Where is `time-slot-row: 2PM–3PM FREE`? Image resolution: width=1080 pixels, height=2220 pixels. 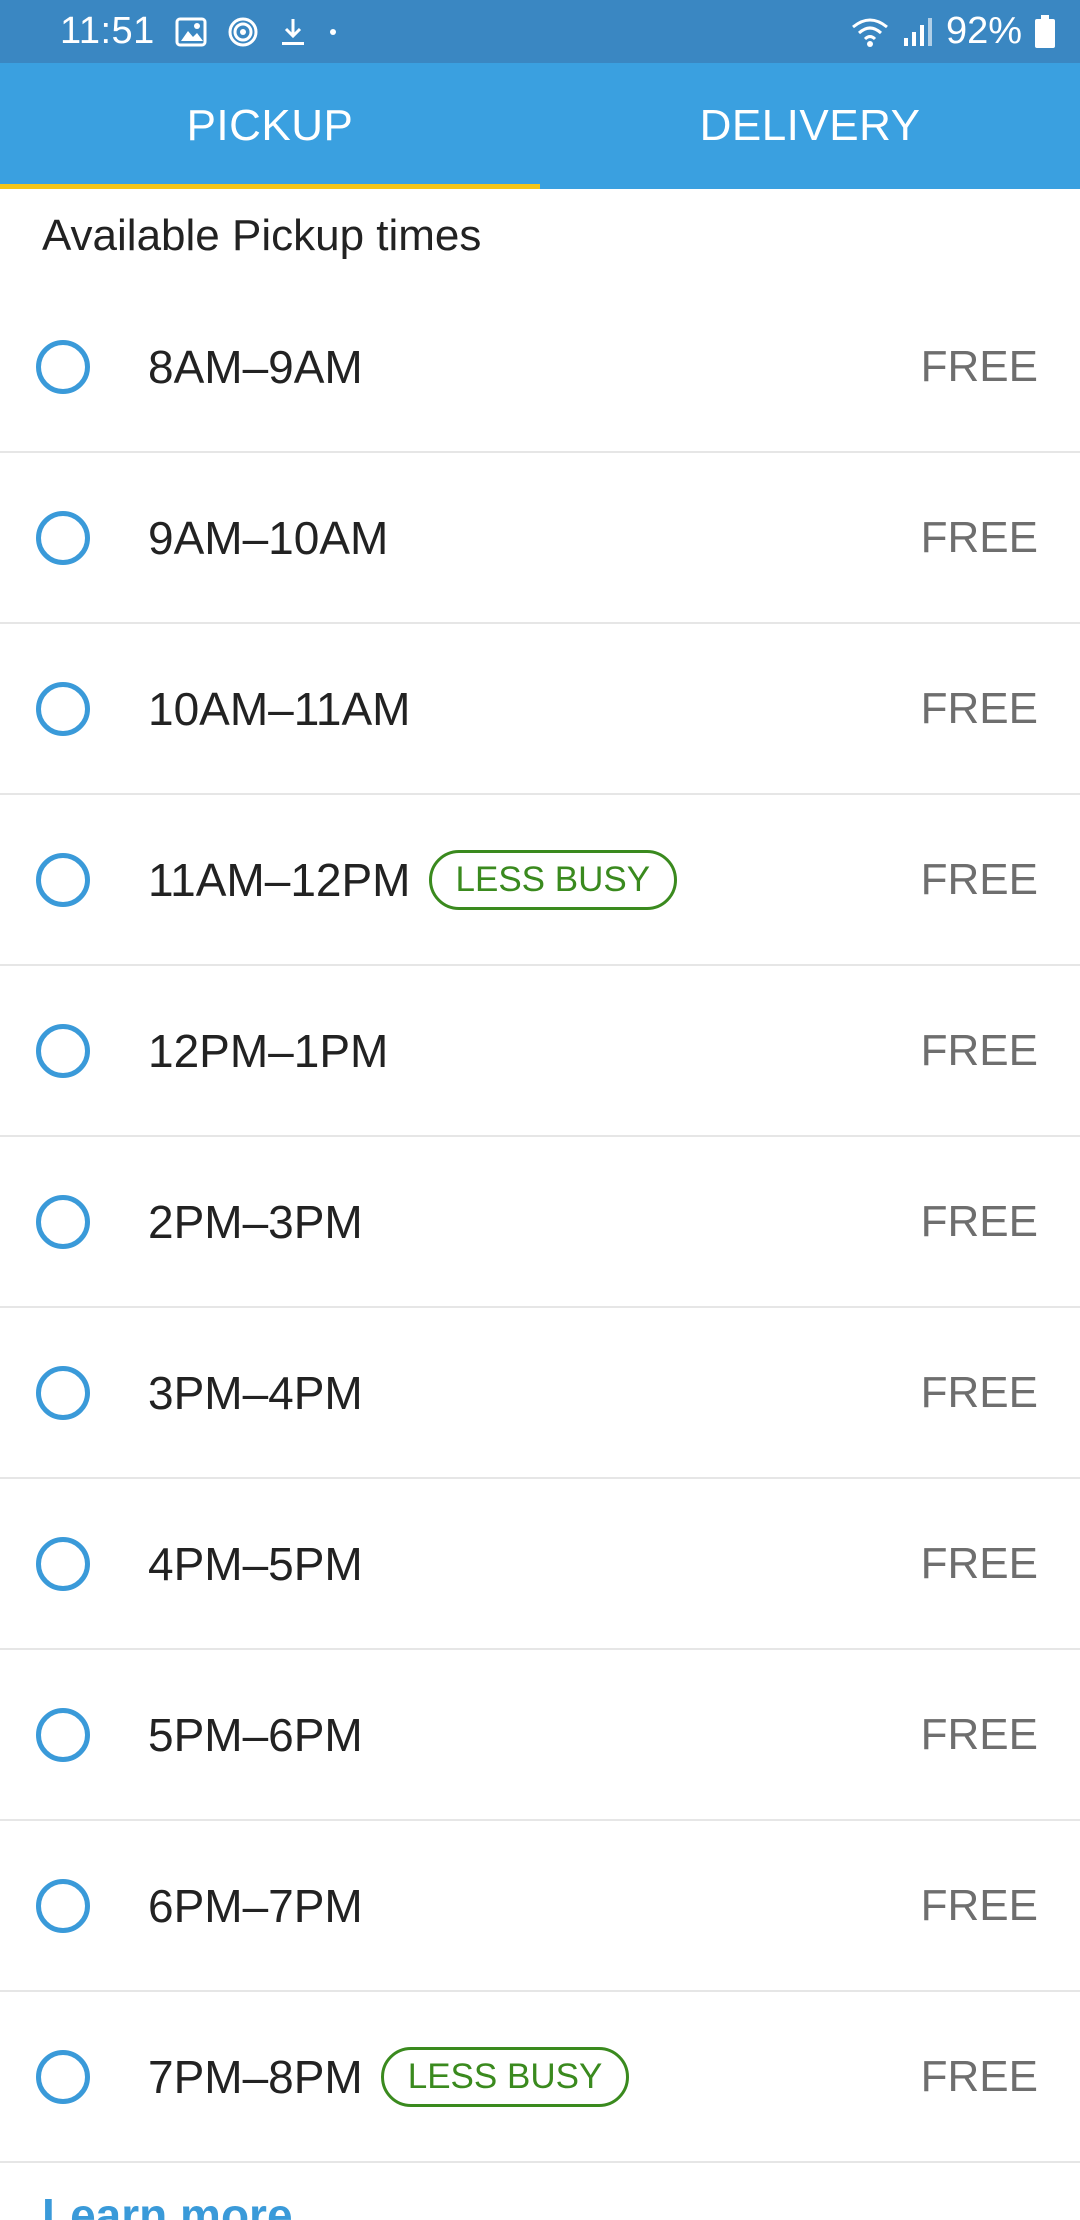 time-slot-row: 2PM–3PM FREE is located at coordinates (540, 1222).